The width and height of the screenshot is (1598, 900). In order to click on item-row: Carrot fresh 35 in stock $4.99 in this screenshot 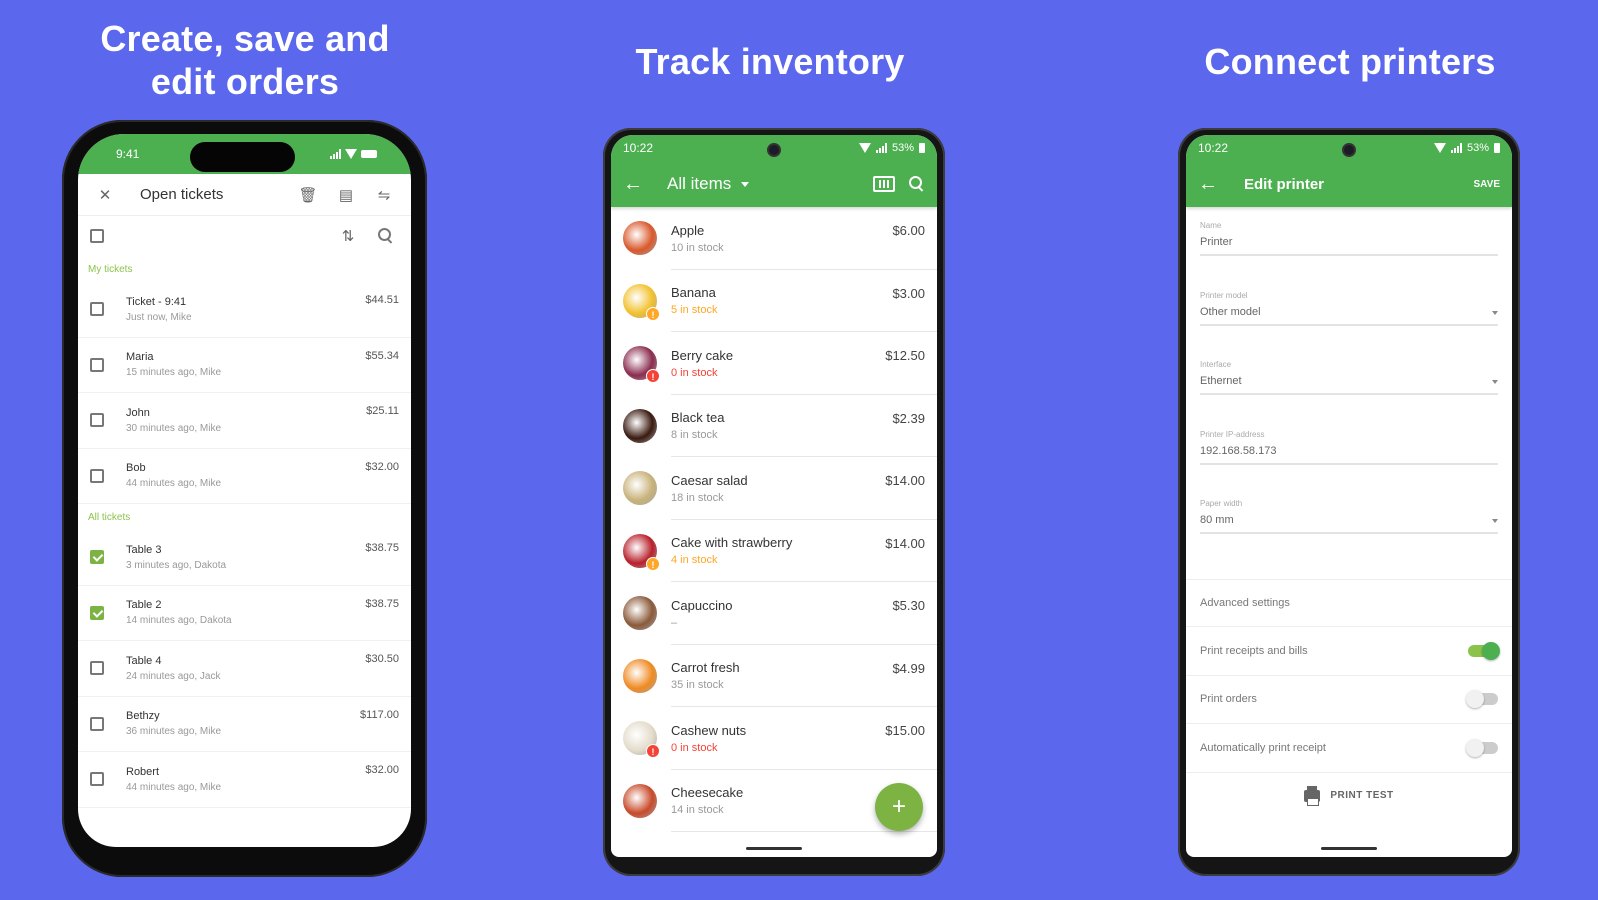, I will do `click(774, 676)`.